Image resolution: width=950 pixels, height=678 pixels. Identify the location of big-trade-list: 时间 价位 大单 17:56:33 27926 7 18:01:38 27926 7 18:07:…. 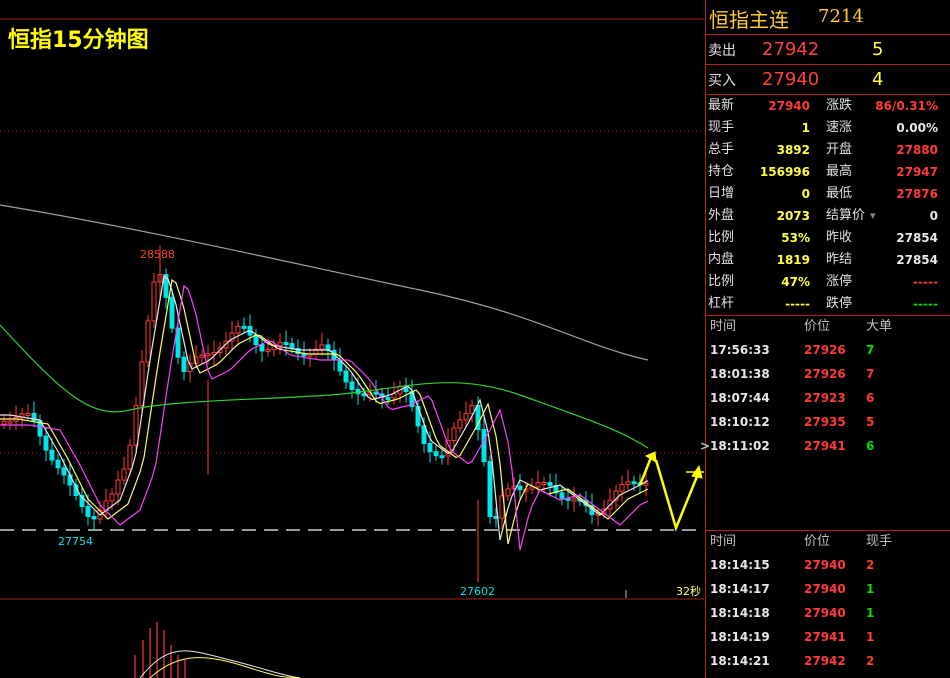
(825, 423).